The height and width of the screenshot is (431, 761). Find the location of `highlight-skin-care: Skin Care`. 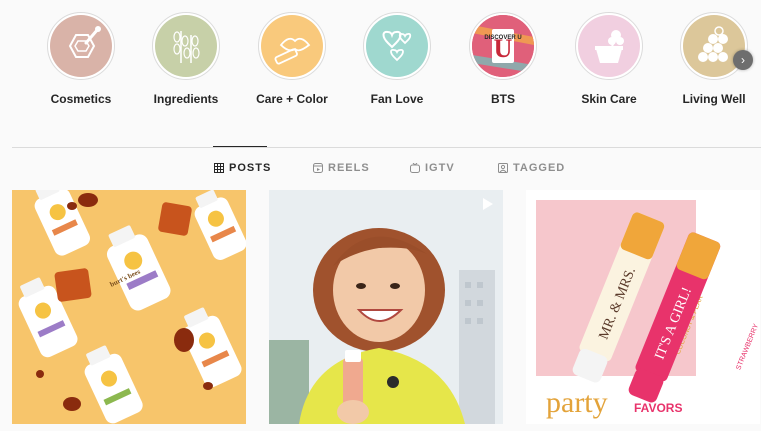

highlight-skin-care: Skin Care is located at coordinates (609, 59).